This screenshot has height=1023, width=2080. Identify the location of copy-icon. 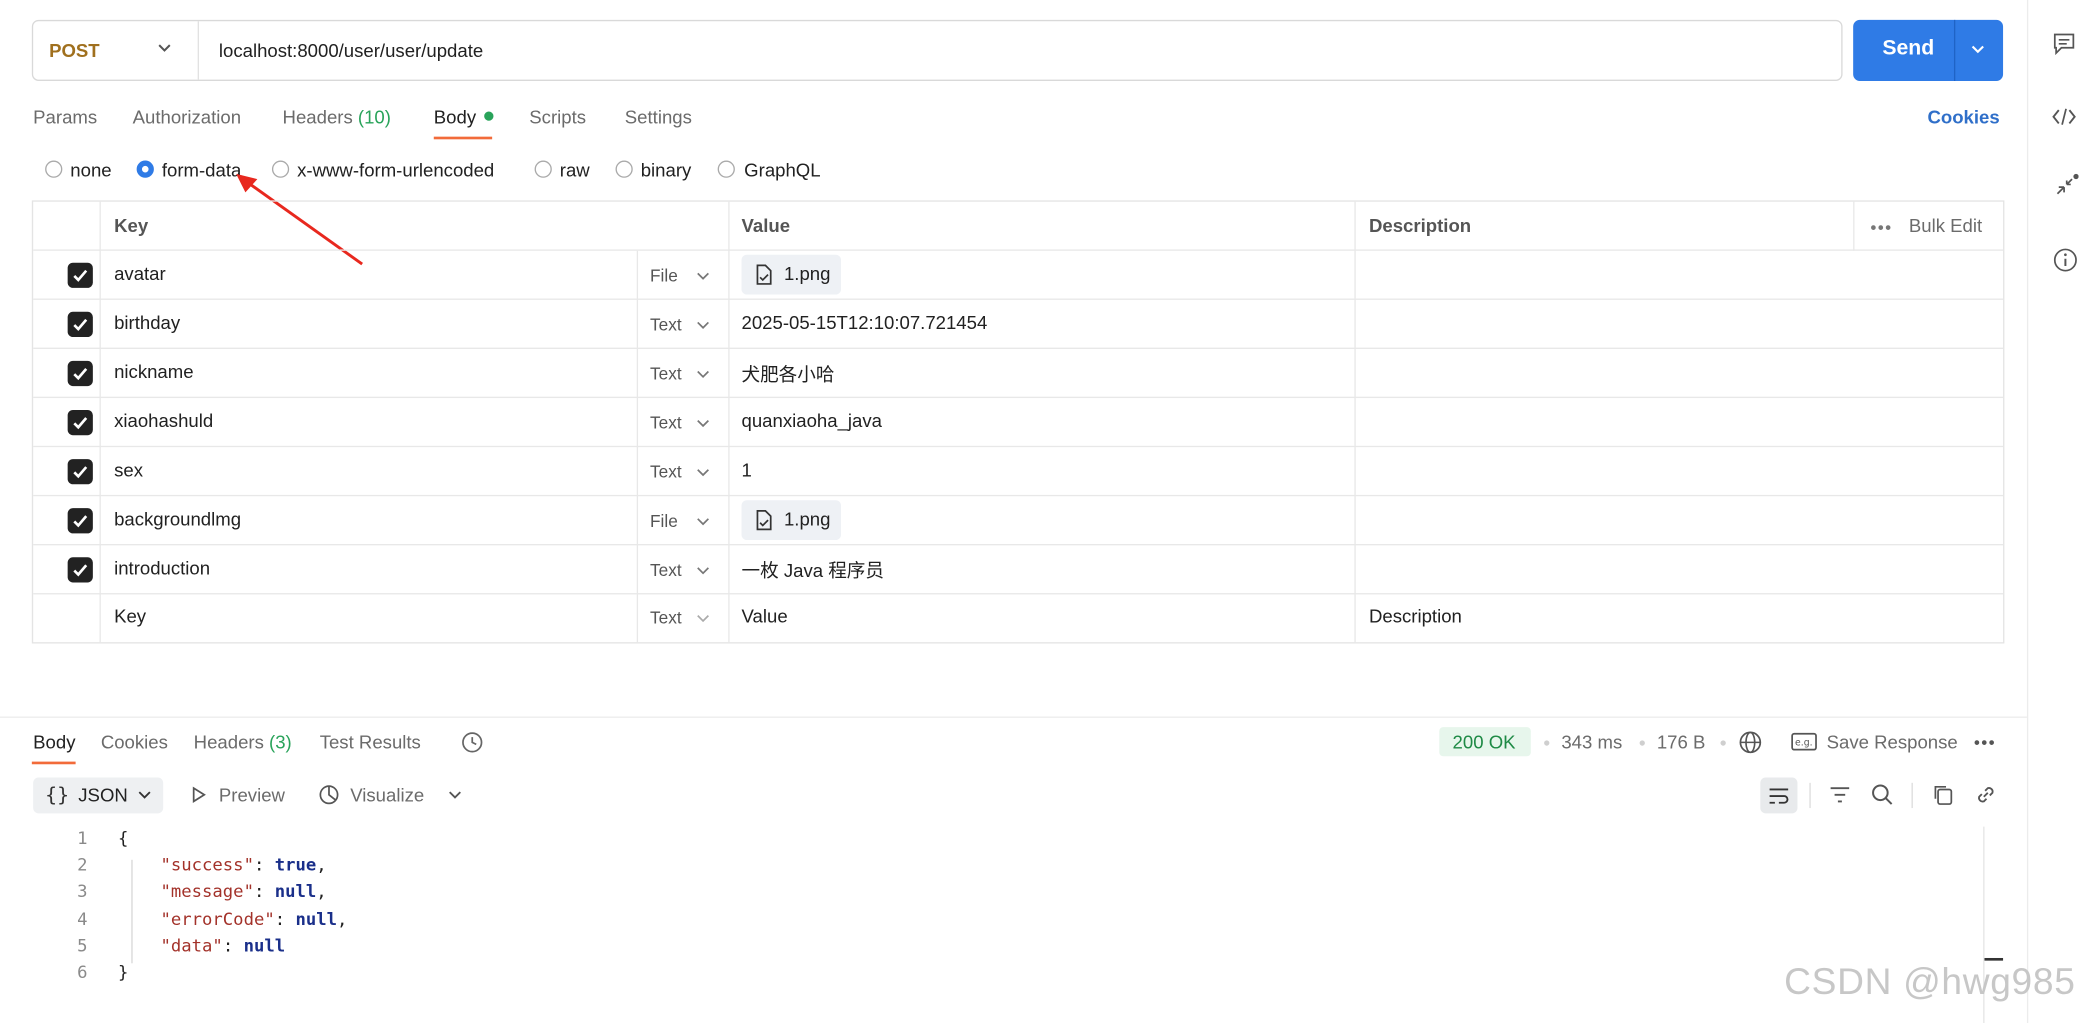
(1943, 795).